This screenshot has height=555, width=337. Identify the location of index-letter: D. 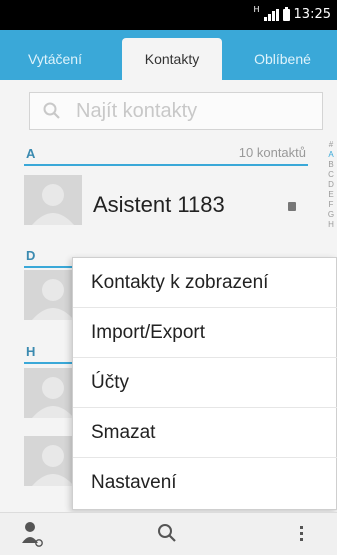
(331, 185).